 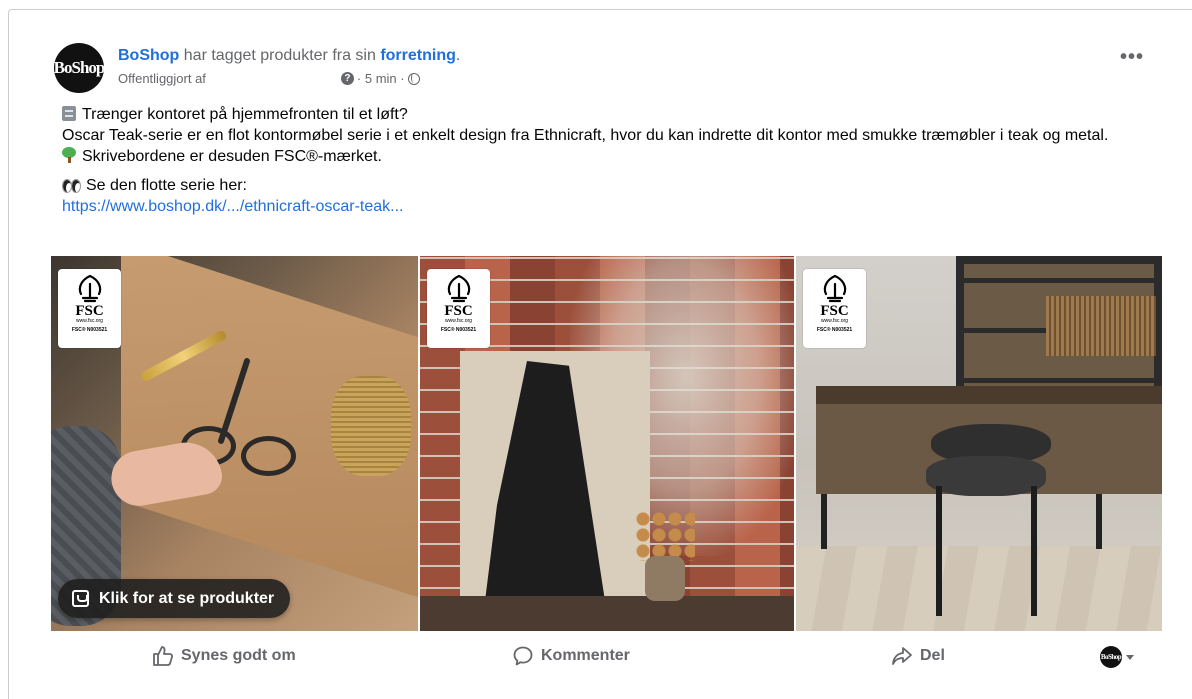 What do you see at coordinates (989, 395) in the screenshot?
I see `desk-top` at bounding box center [989, 395].